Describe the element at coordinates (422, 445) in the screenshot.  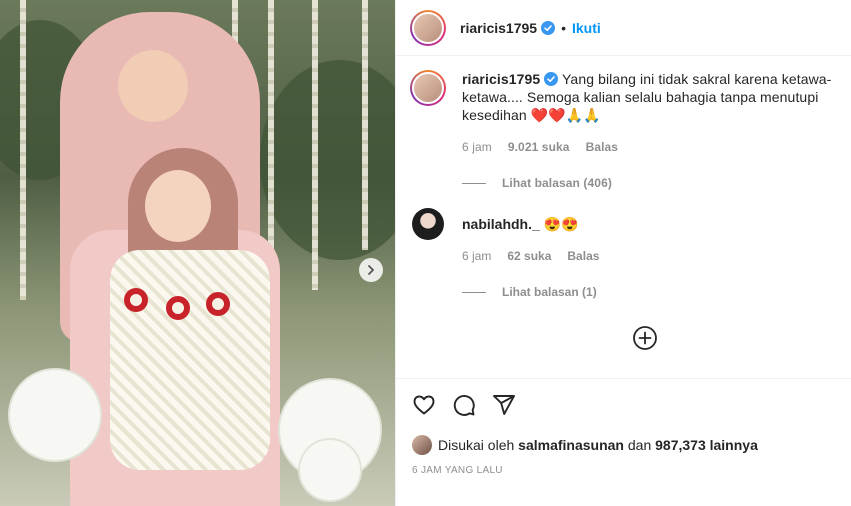
I see `liker-avatar` at that location.